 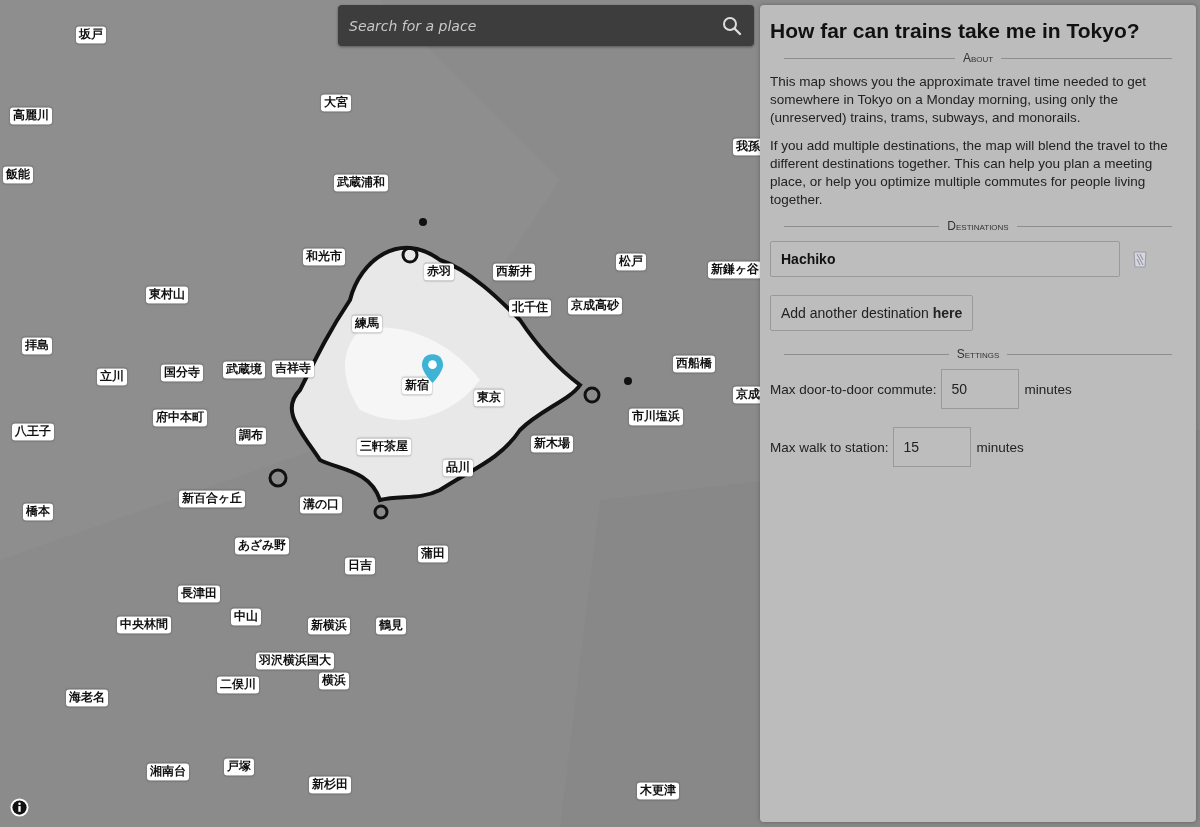 I want to click on station-label: 吉祥寺, so click(x=293, y=369).